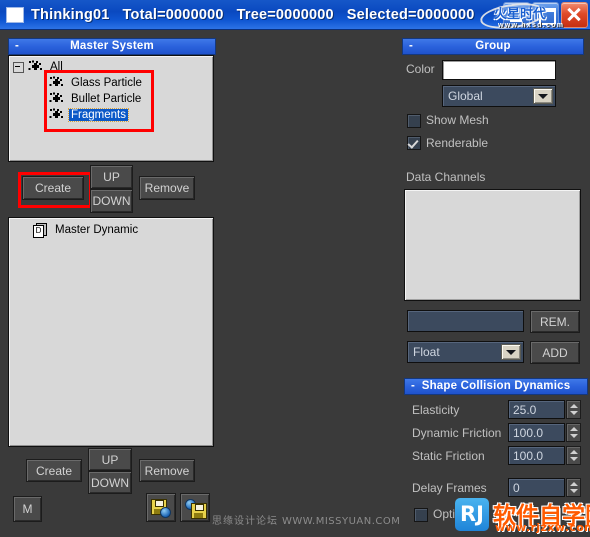 This screenshot has width=590, height=537. What do you see at coordinates (555, 352) in the screenshot?
I see `add-channel-button: ADD` at bounding box center [555, 352].